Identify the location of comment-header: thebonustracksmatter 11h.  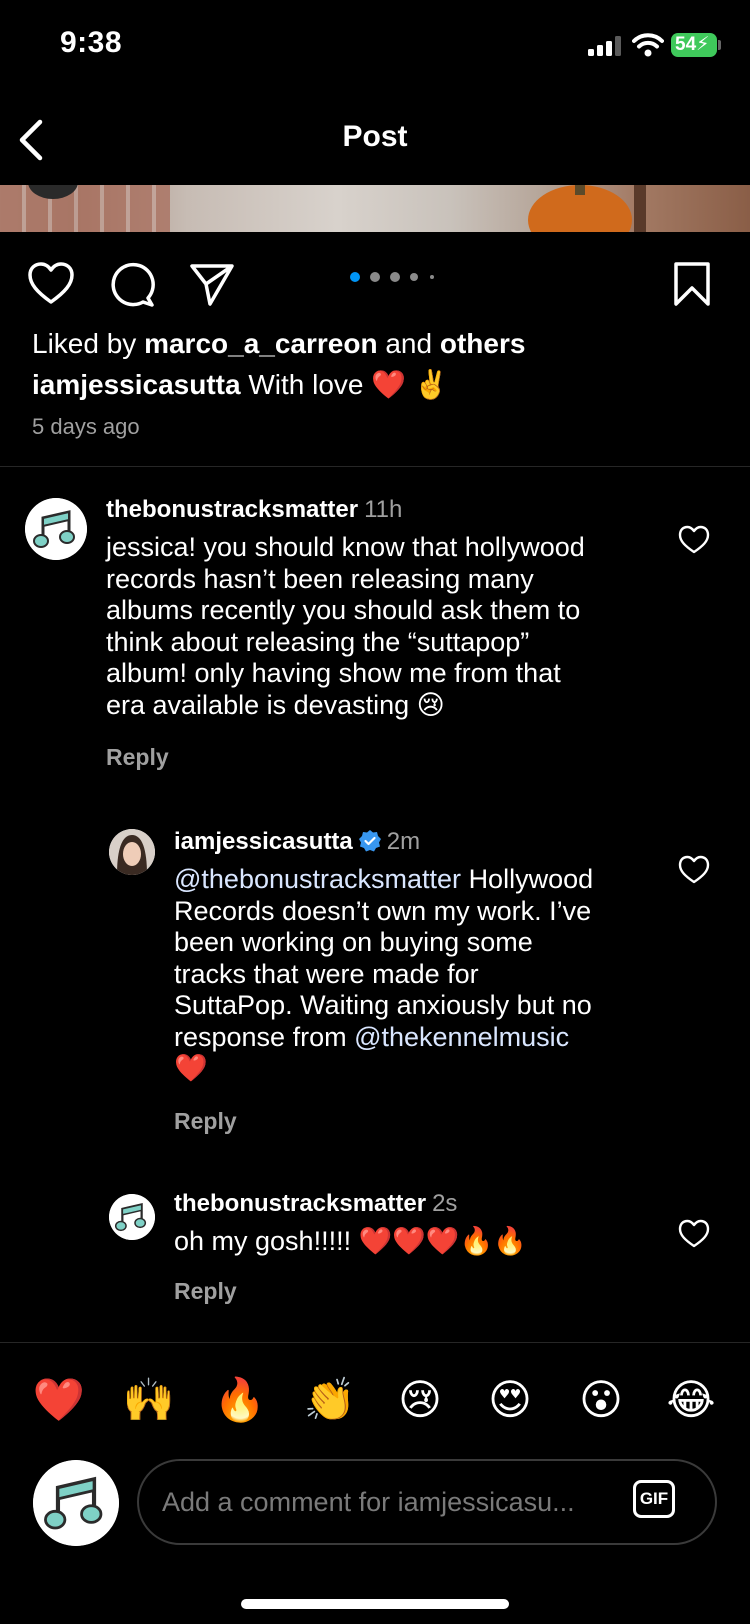
(254, 510).